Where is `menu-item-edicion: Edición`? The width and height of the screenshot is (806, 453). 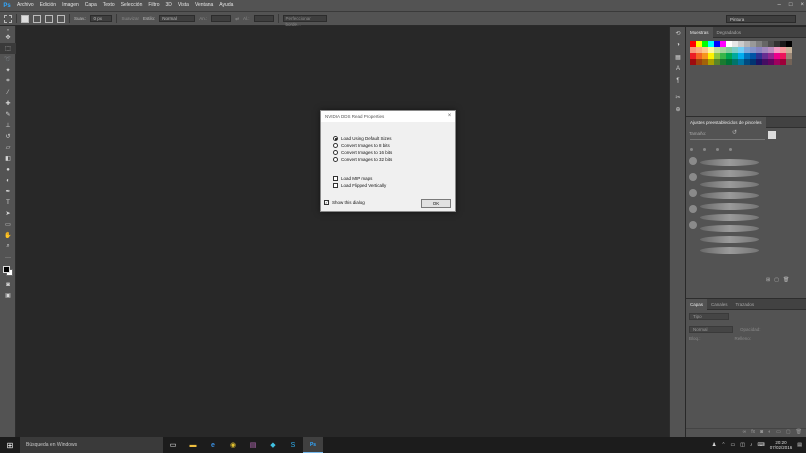 menu-item-edicion: Edición is located at coordinates (48, 5).